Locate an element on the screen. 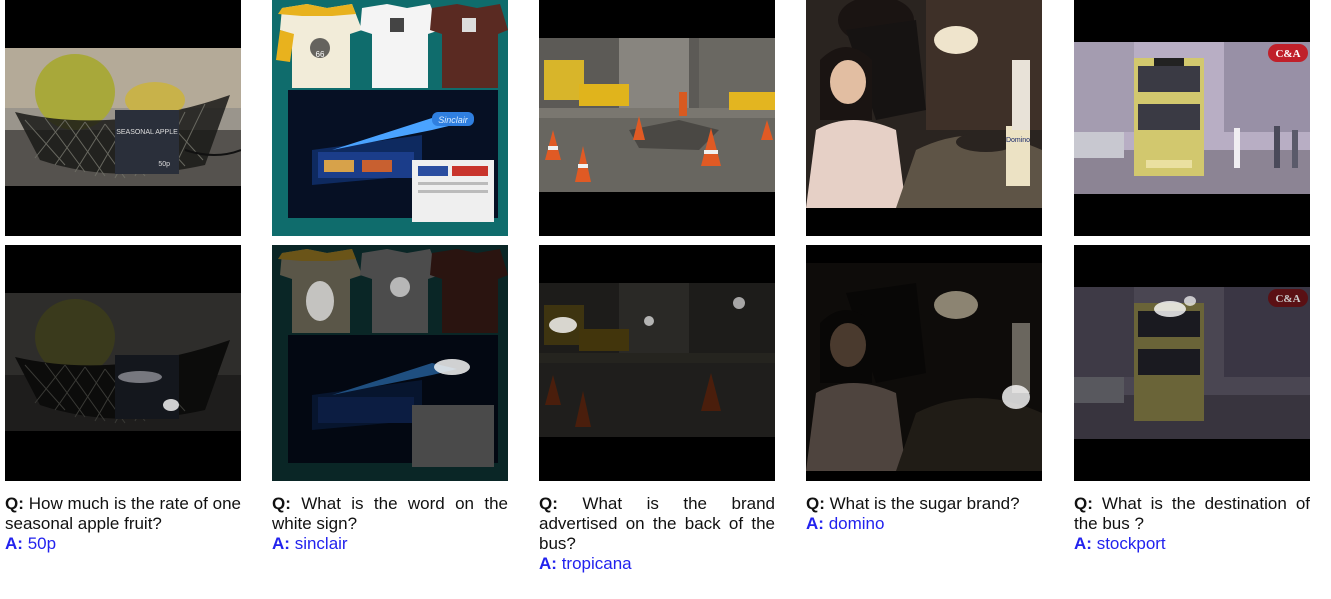 The height and width of the screenshot is (599, 1331). route-66-text: 66 is located at coordinates (320, 54).